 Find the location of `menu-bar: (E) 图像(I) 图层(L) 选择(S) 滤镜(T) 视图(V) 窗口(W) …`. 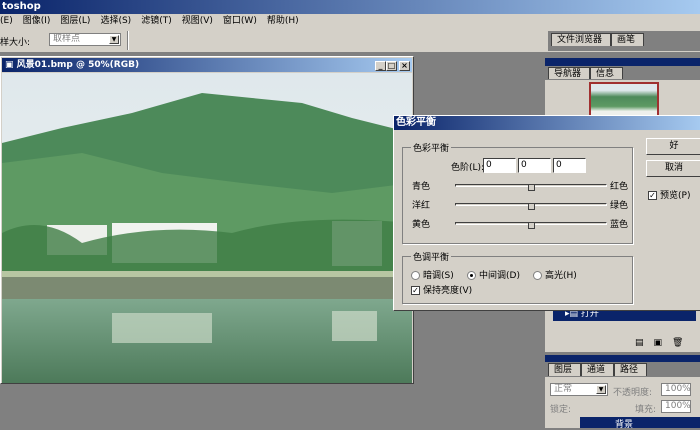

menu-bar: (E) 图像(I) 图层(L) 选择(S) 滤镜(T) 视图(V) 窗口(W) … is located at coordinates (350, 21).